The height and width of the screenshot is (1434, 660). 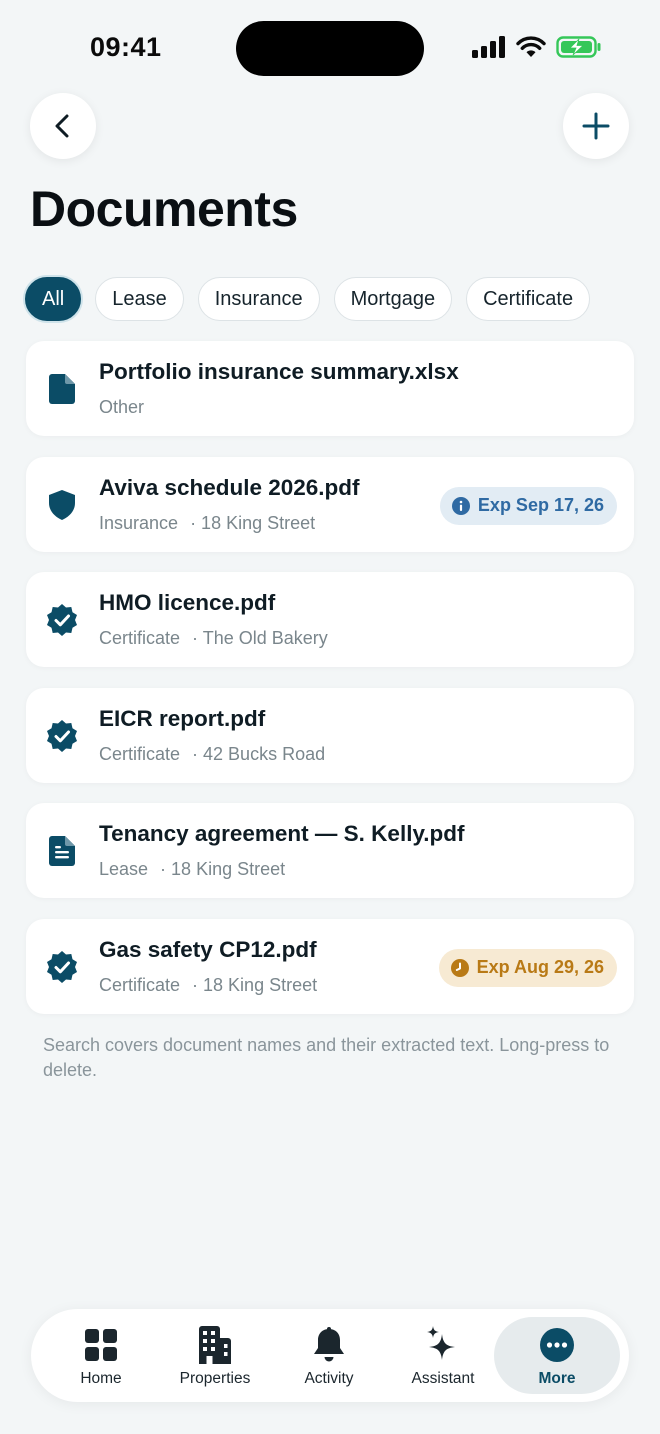 I want to click on document-meta: Lease · 18 King Street, so click(x=192, y=869).